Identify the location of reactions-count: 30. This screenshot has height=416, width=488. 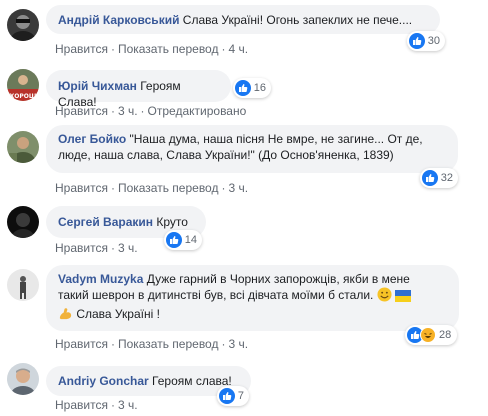
(433, 41).